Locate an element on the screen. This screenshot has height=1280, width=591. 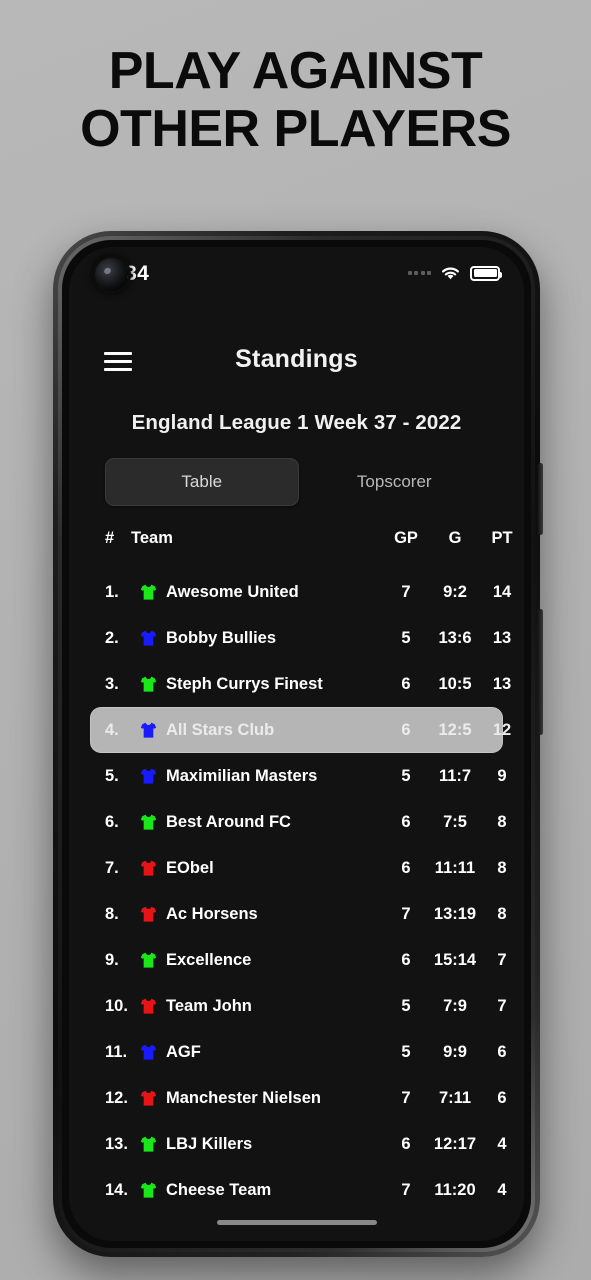
table-row: 2. Bobby Bullies 5 13:6 13 is located at coordinates (296, 638).